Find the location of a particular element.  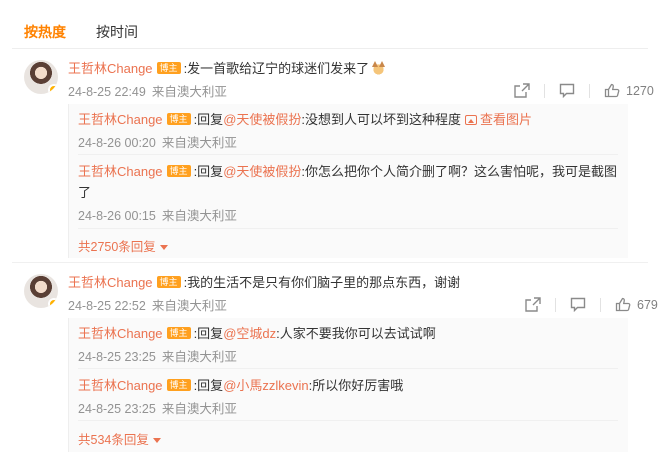

mention-link: @小馬zzlkevin is located at coordinates (265, 385).